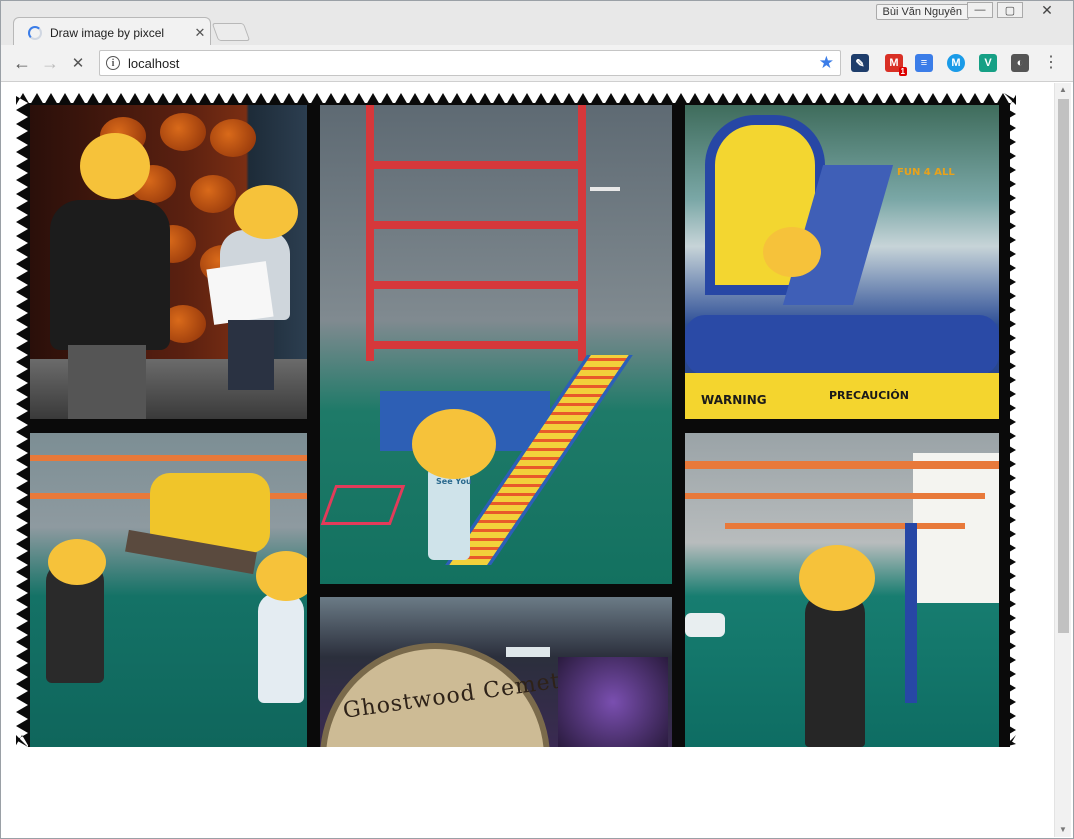 This screenshot has width=1074, height=839. What do you see at coordinates (496, 672) in the screenshot?
I see `photo-ghostwood-cemetery: Ghostwood Cemetery` at bounding box center [496, 672].